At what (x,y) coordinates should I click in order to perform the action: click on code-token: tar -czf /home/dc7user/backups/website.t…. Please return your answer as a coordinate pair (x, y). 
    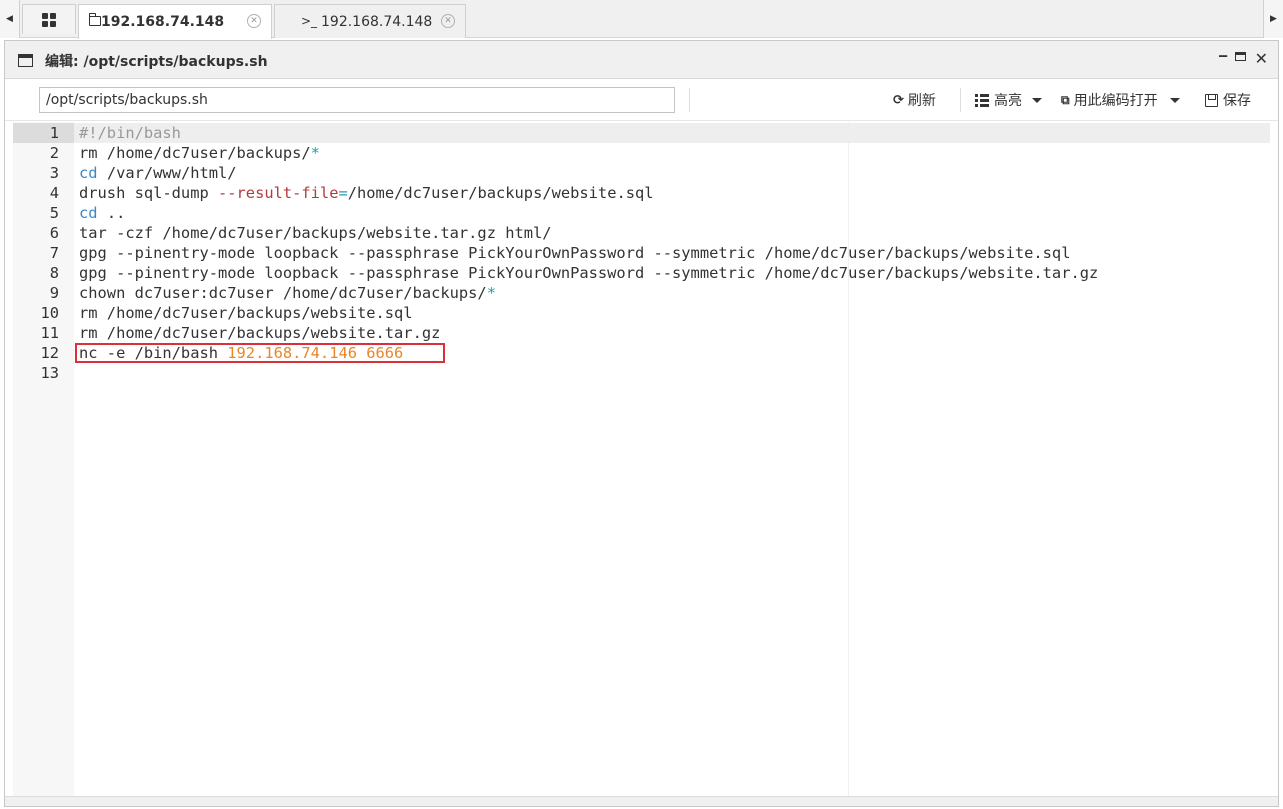
    Looking at the image, I should click on (315, 233).